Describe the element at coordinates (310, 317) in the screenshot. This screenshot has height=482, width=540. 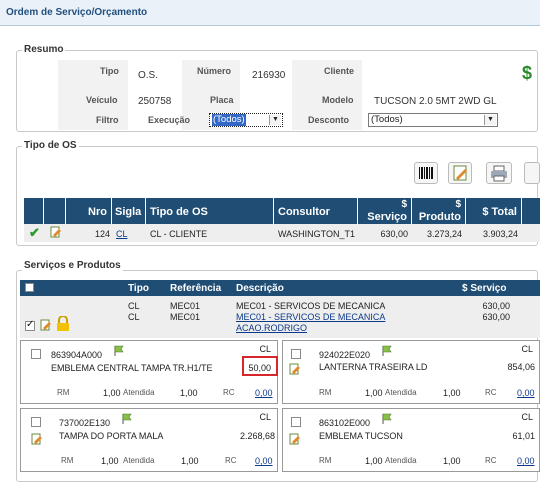
I see `svc-desc-2-link: MEC01 - SERVICOS DE MECANICA` at that location.